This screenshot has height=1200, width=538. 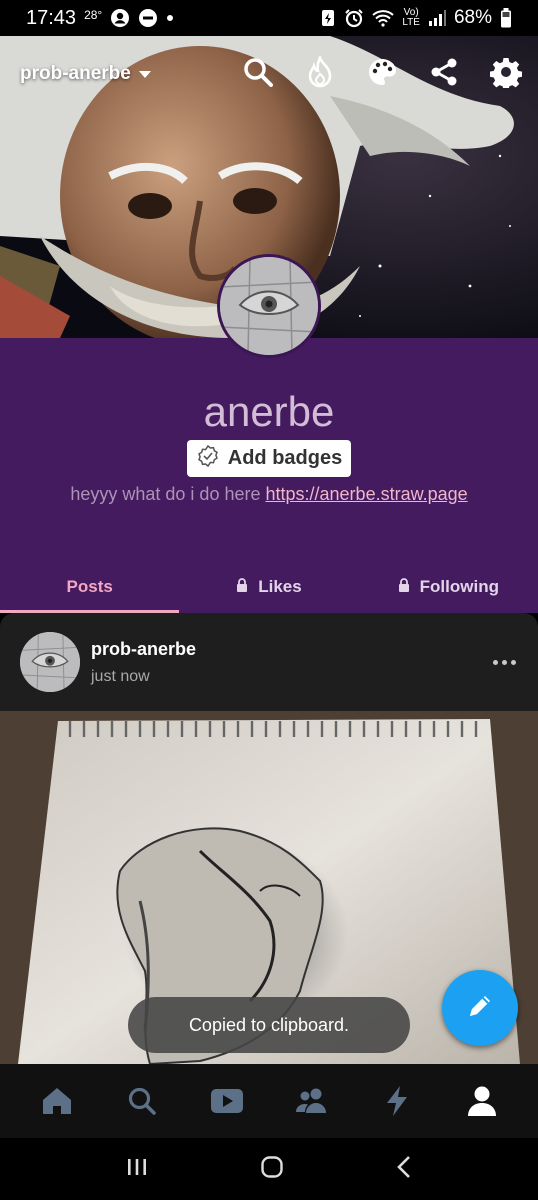 What do you see at coordinates (165, 494) in the screenshot?
I see `bio-text: heyyy what do i do here` at bounding box center [165, 494].